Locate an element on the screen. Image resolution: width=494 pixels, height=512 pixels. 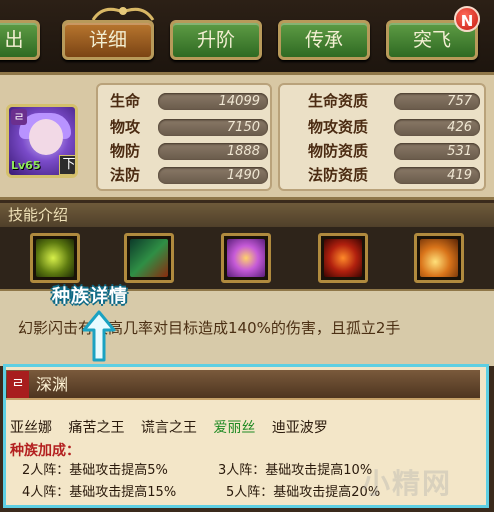
avatar-face is located at coordinates (46, 137).